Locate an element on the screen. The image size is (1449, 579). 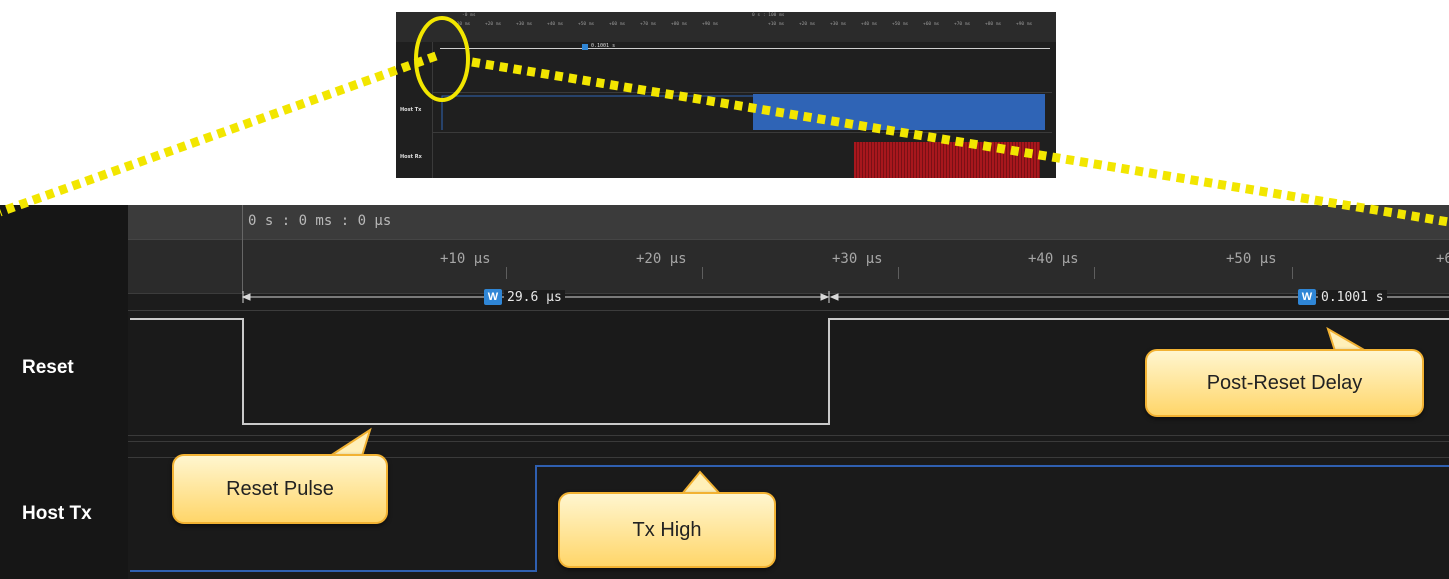
time-tick-label: +6 is located at coordinates (1442, 259).